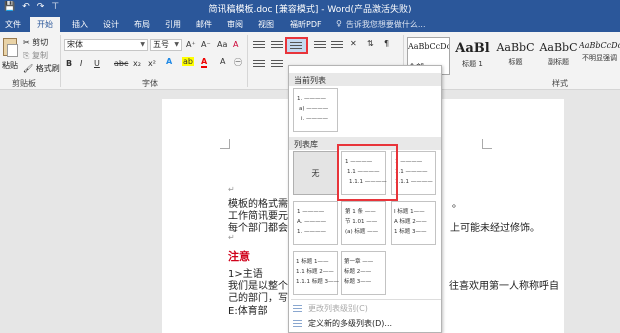 The height and width of the screenshot is (333, 620). What do you see at coordinates (169, 61) in the screenshot?
I see `text-effects-icon: A` at bounding box center [169, 61].